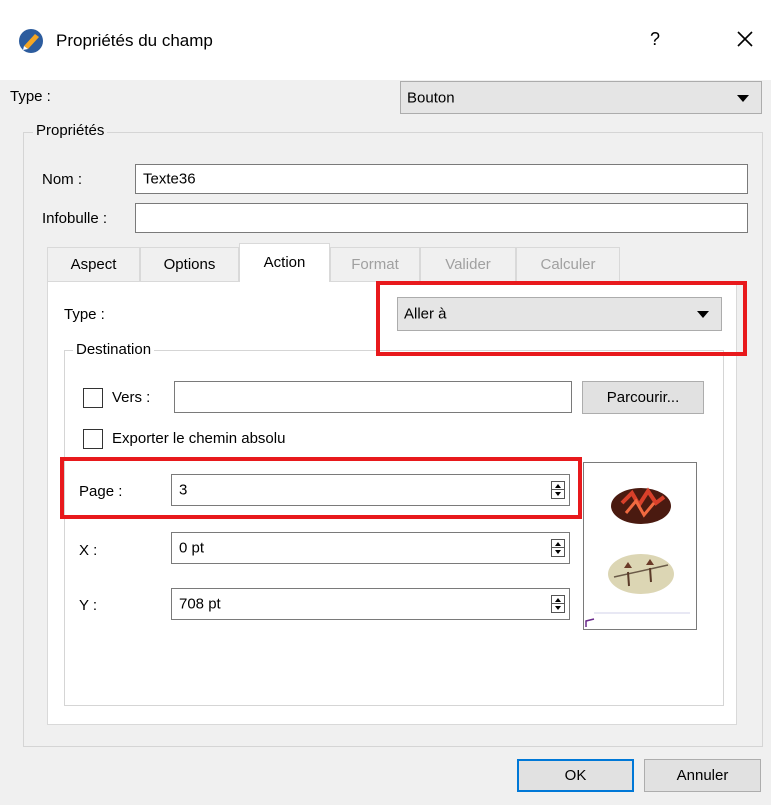  What do you see at coordinates (655, 39) in the screenshot?
I see `help-button: ?` at bounding box center [655, 39].